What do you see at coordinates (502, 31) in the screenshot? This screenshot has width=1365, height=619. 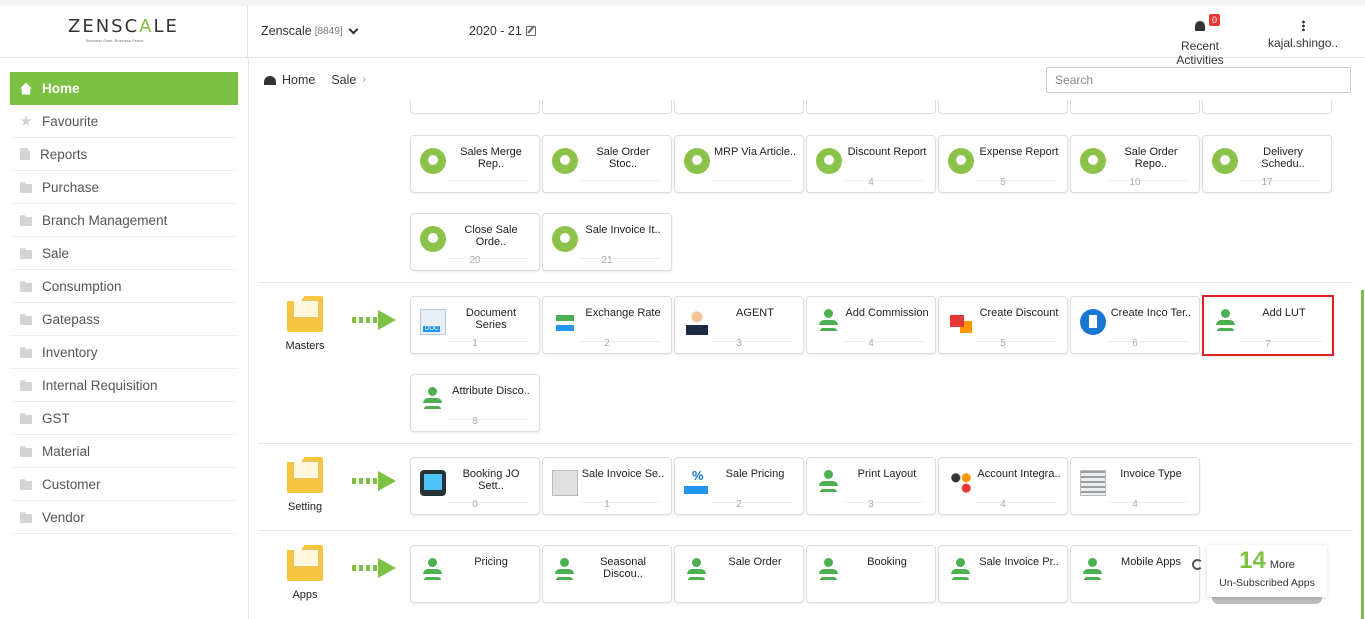 I see `financial-year: 2020 - 21` at bounding box center [502, 31].